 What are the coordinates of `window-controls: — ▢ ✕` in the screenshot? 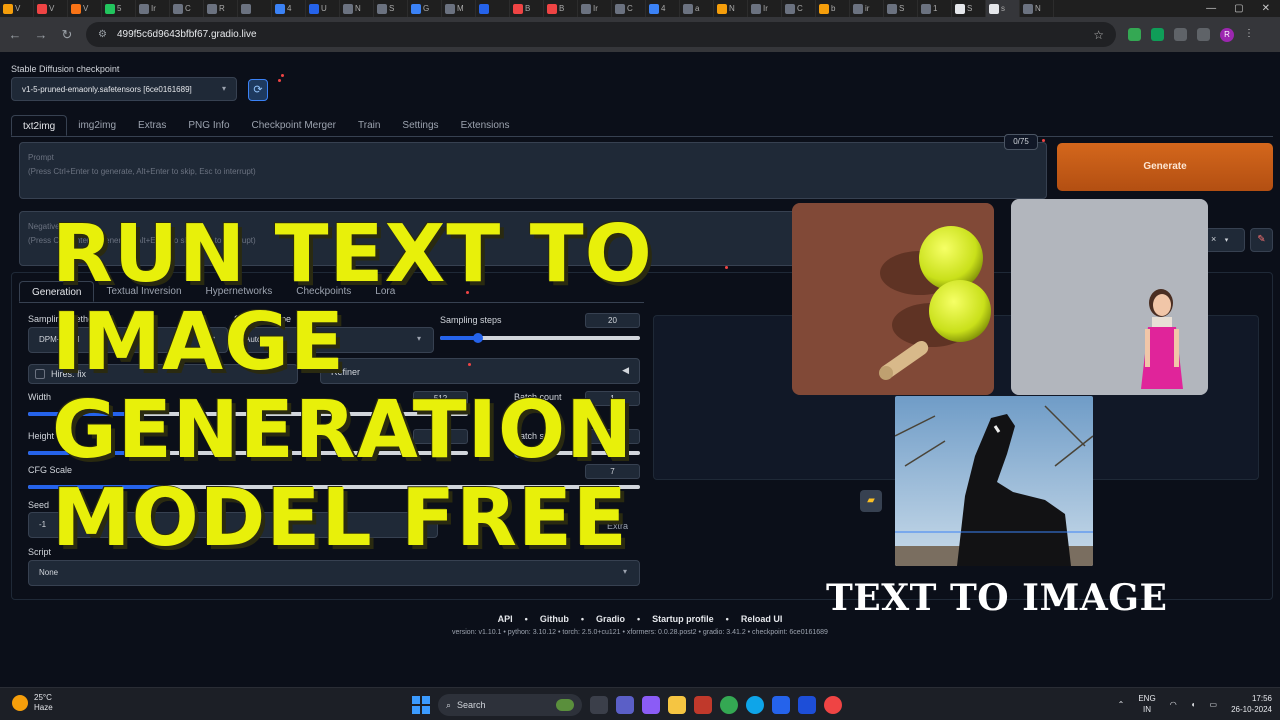 It's located at (1243, 8).